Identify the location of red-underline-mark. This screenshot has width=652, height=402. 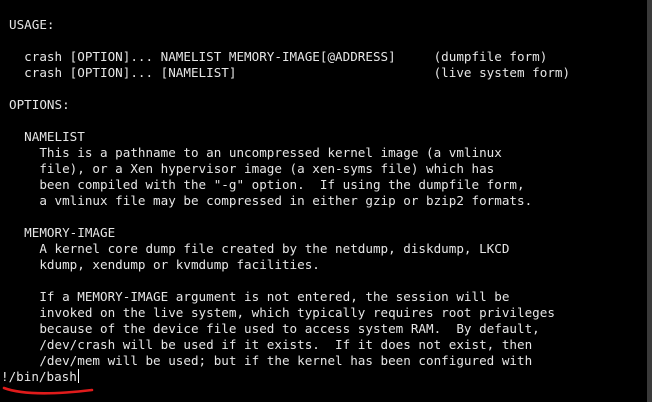
(48, 390).